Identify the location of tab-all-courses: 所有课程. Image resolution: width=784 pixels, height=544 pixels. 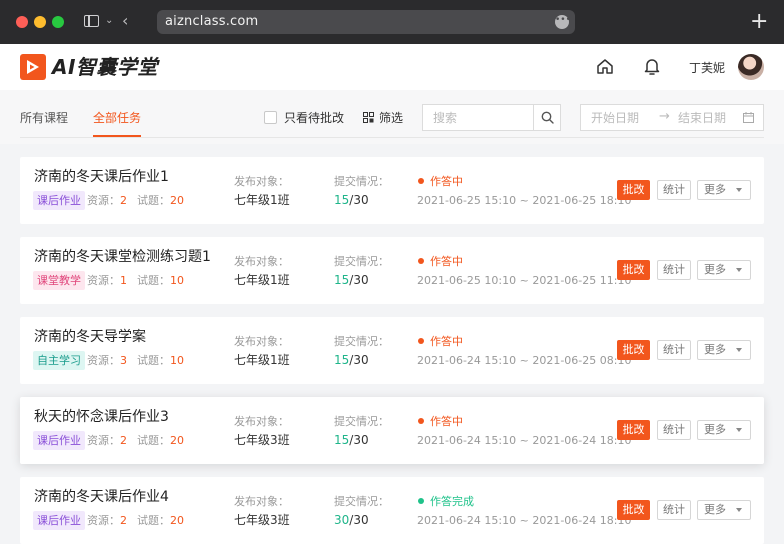
(44, 118).